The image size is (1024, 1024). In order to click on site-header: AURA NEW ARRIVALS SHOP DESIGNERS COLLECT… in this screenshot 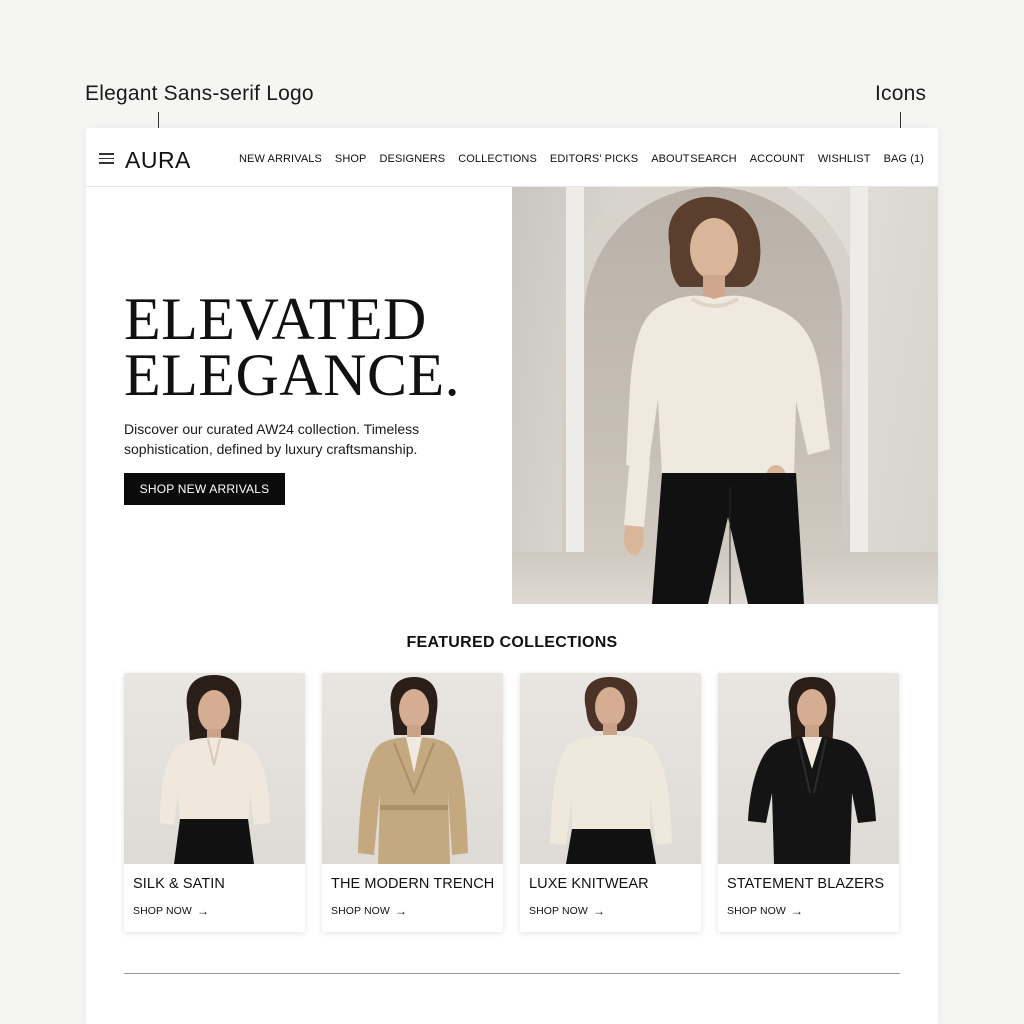, I will do `click(512, 157)`.